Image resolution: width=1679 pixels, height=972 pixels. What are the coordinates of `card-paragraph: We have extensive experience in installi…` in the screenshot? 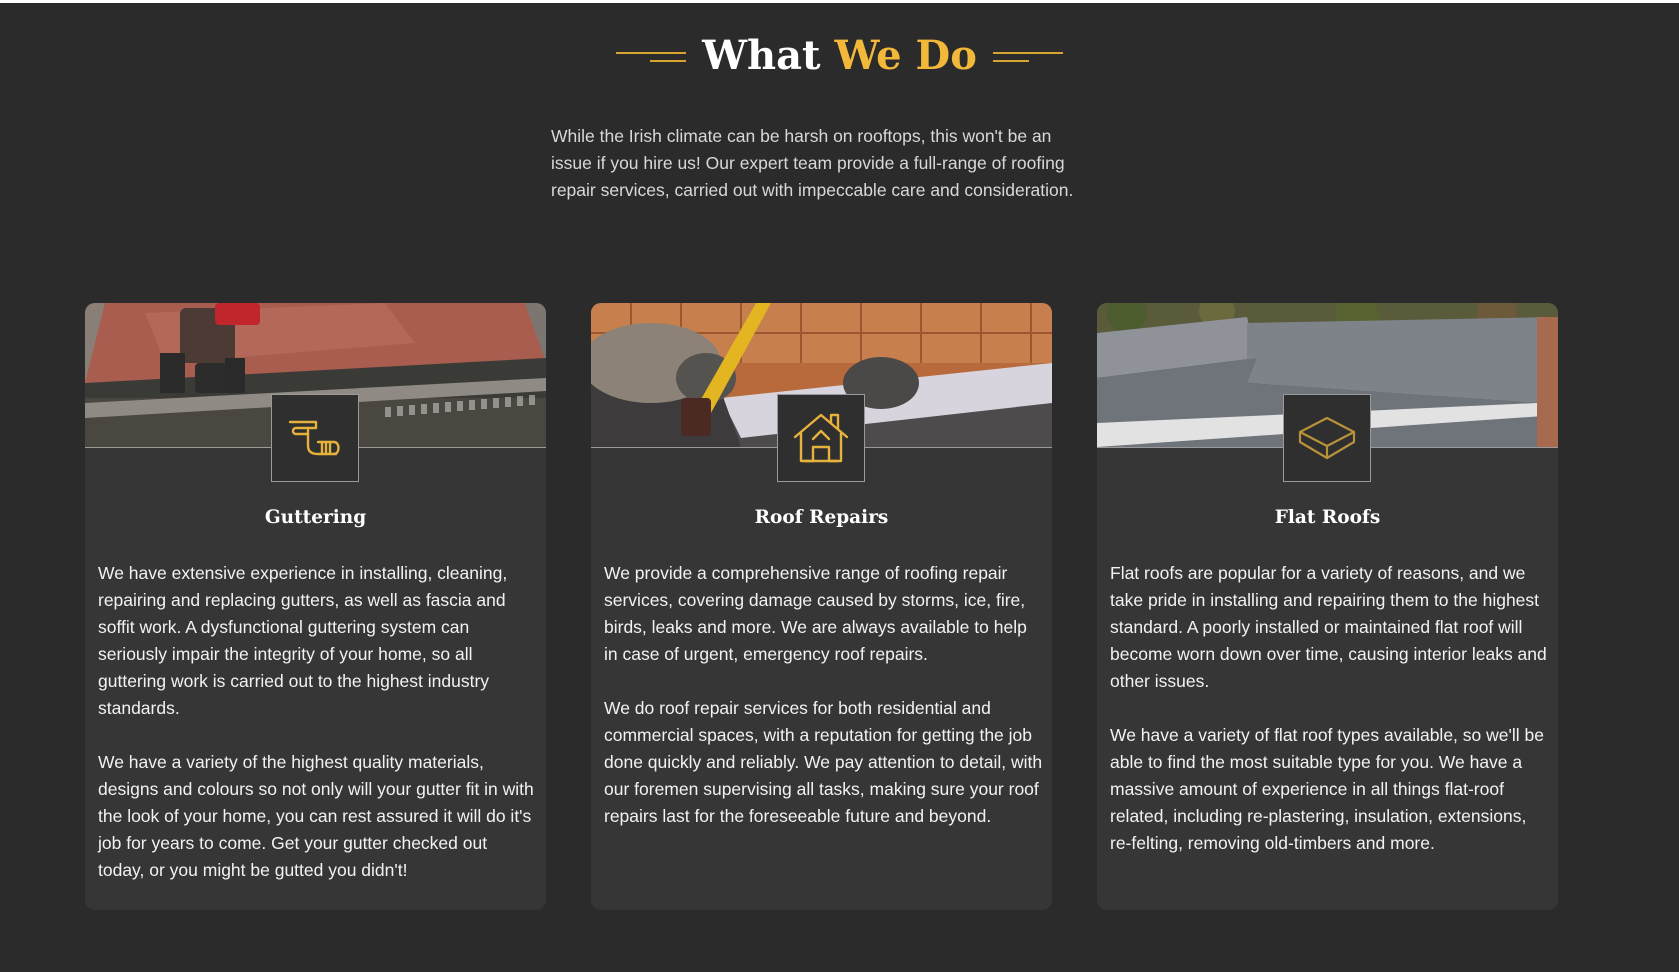 It's located at (303, 640).